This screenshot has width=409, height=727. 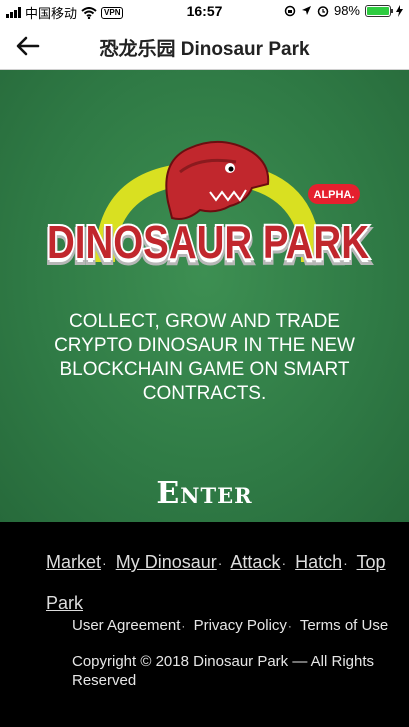 I want to click on location-icon, so click(x=306, y=10).